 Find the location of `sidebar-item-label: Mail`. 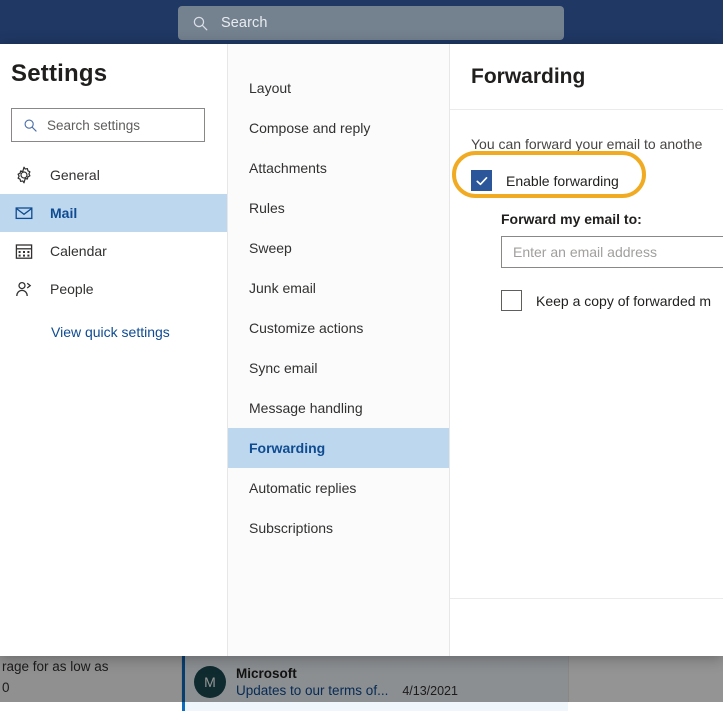

sidebar-item-label: Mail is located at coordinates (63, 213).